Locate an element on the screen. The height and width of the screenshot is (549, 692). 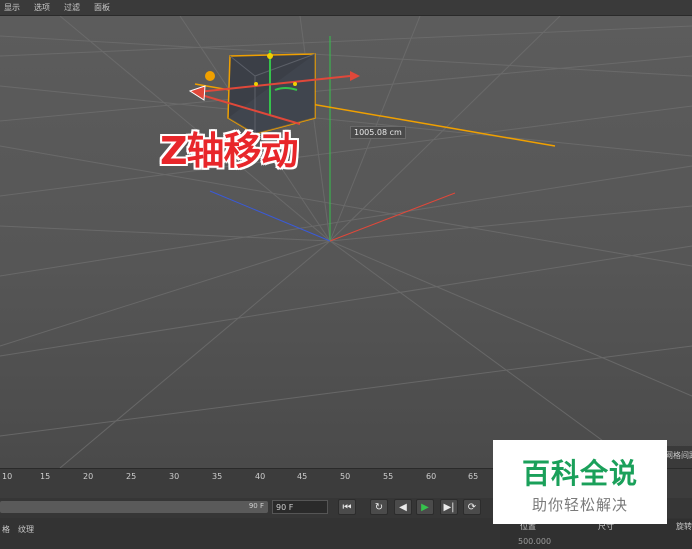
tab-label: 格 is located at coordinates (6, 529).